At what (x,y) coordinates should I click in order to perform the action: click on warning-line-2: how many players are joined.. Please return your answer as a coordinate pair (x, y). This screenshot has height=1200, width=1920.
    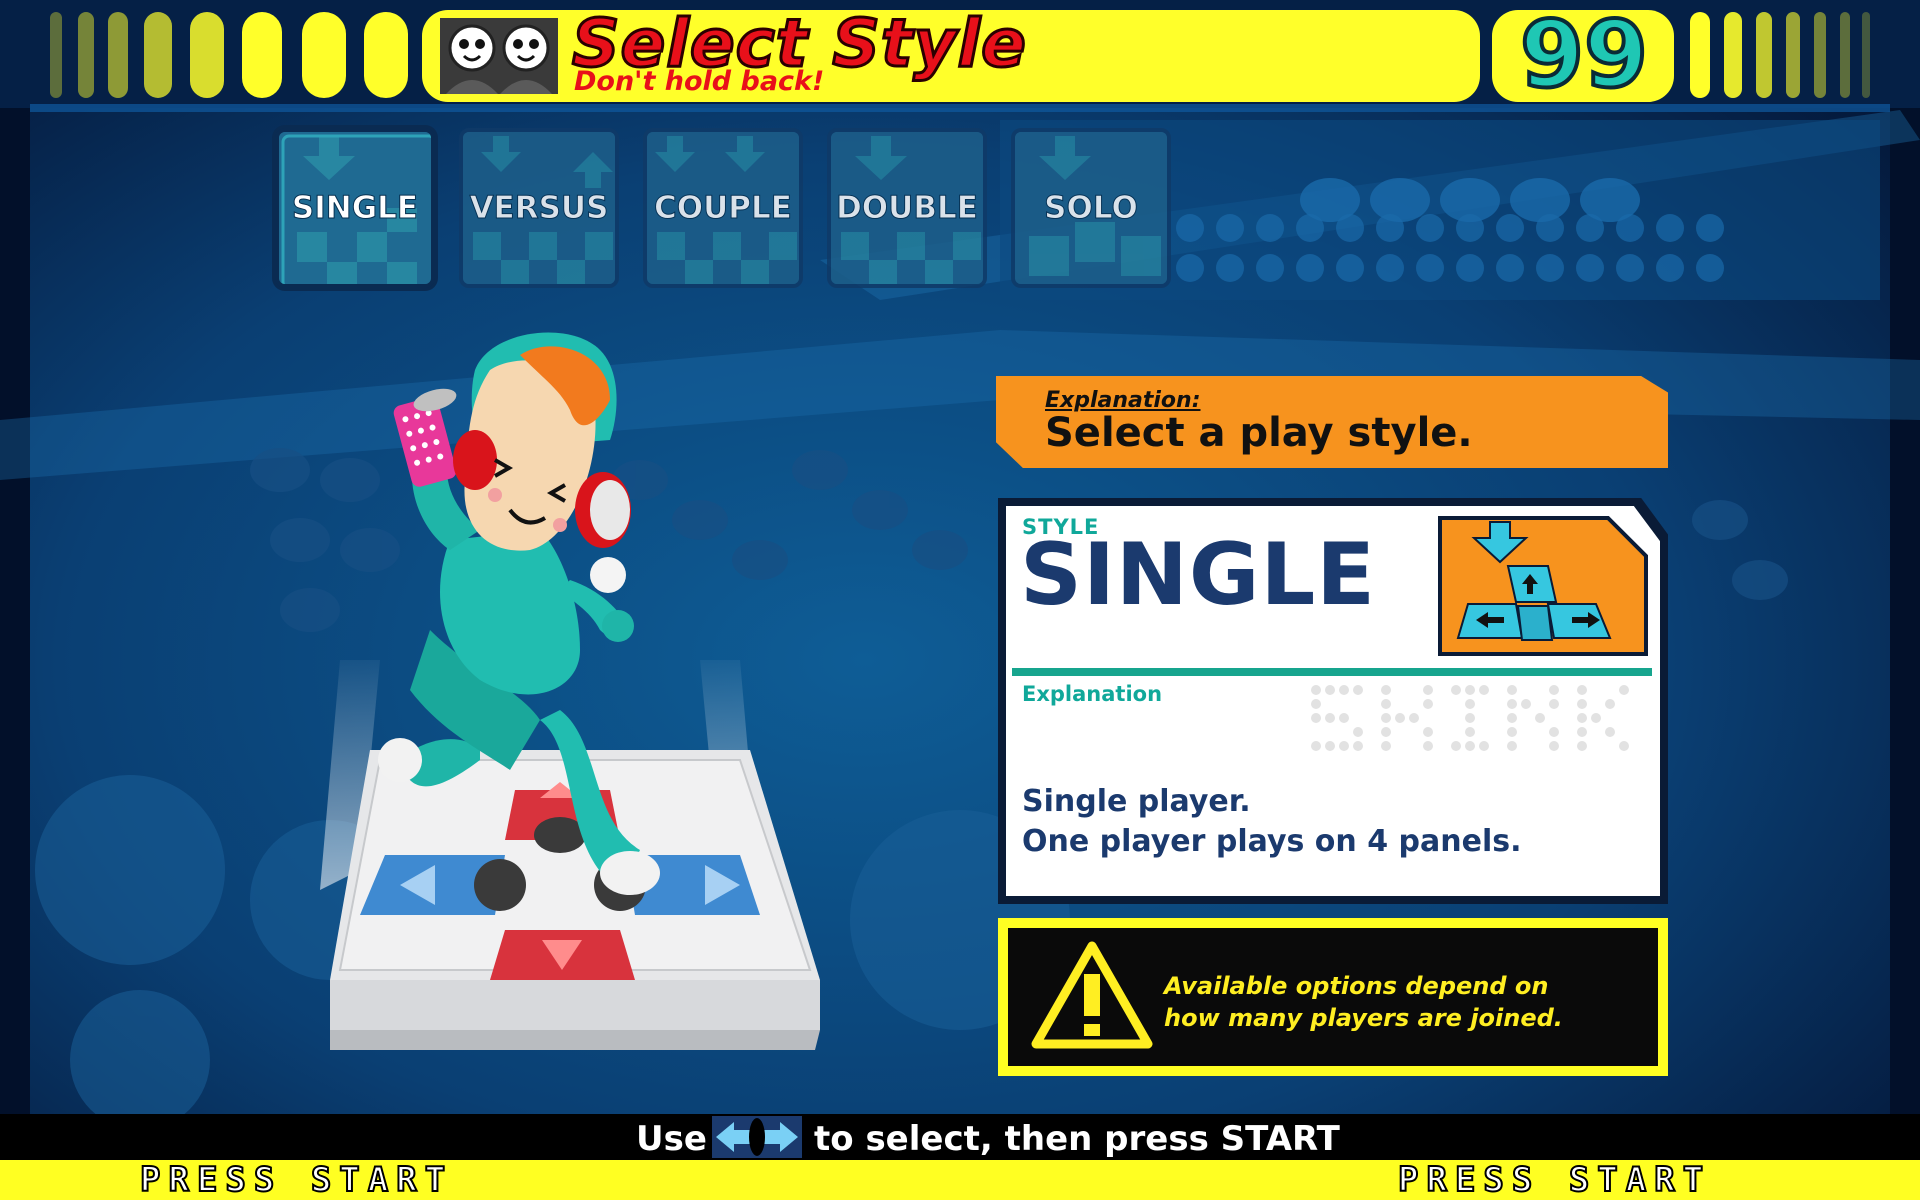
    Looking at the image, I should click on (1363, 1018).